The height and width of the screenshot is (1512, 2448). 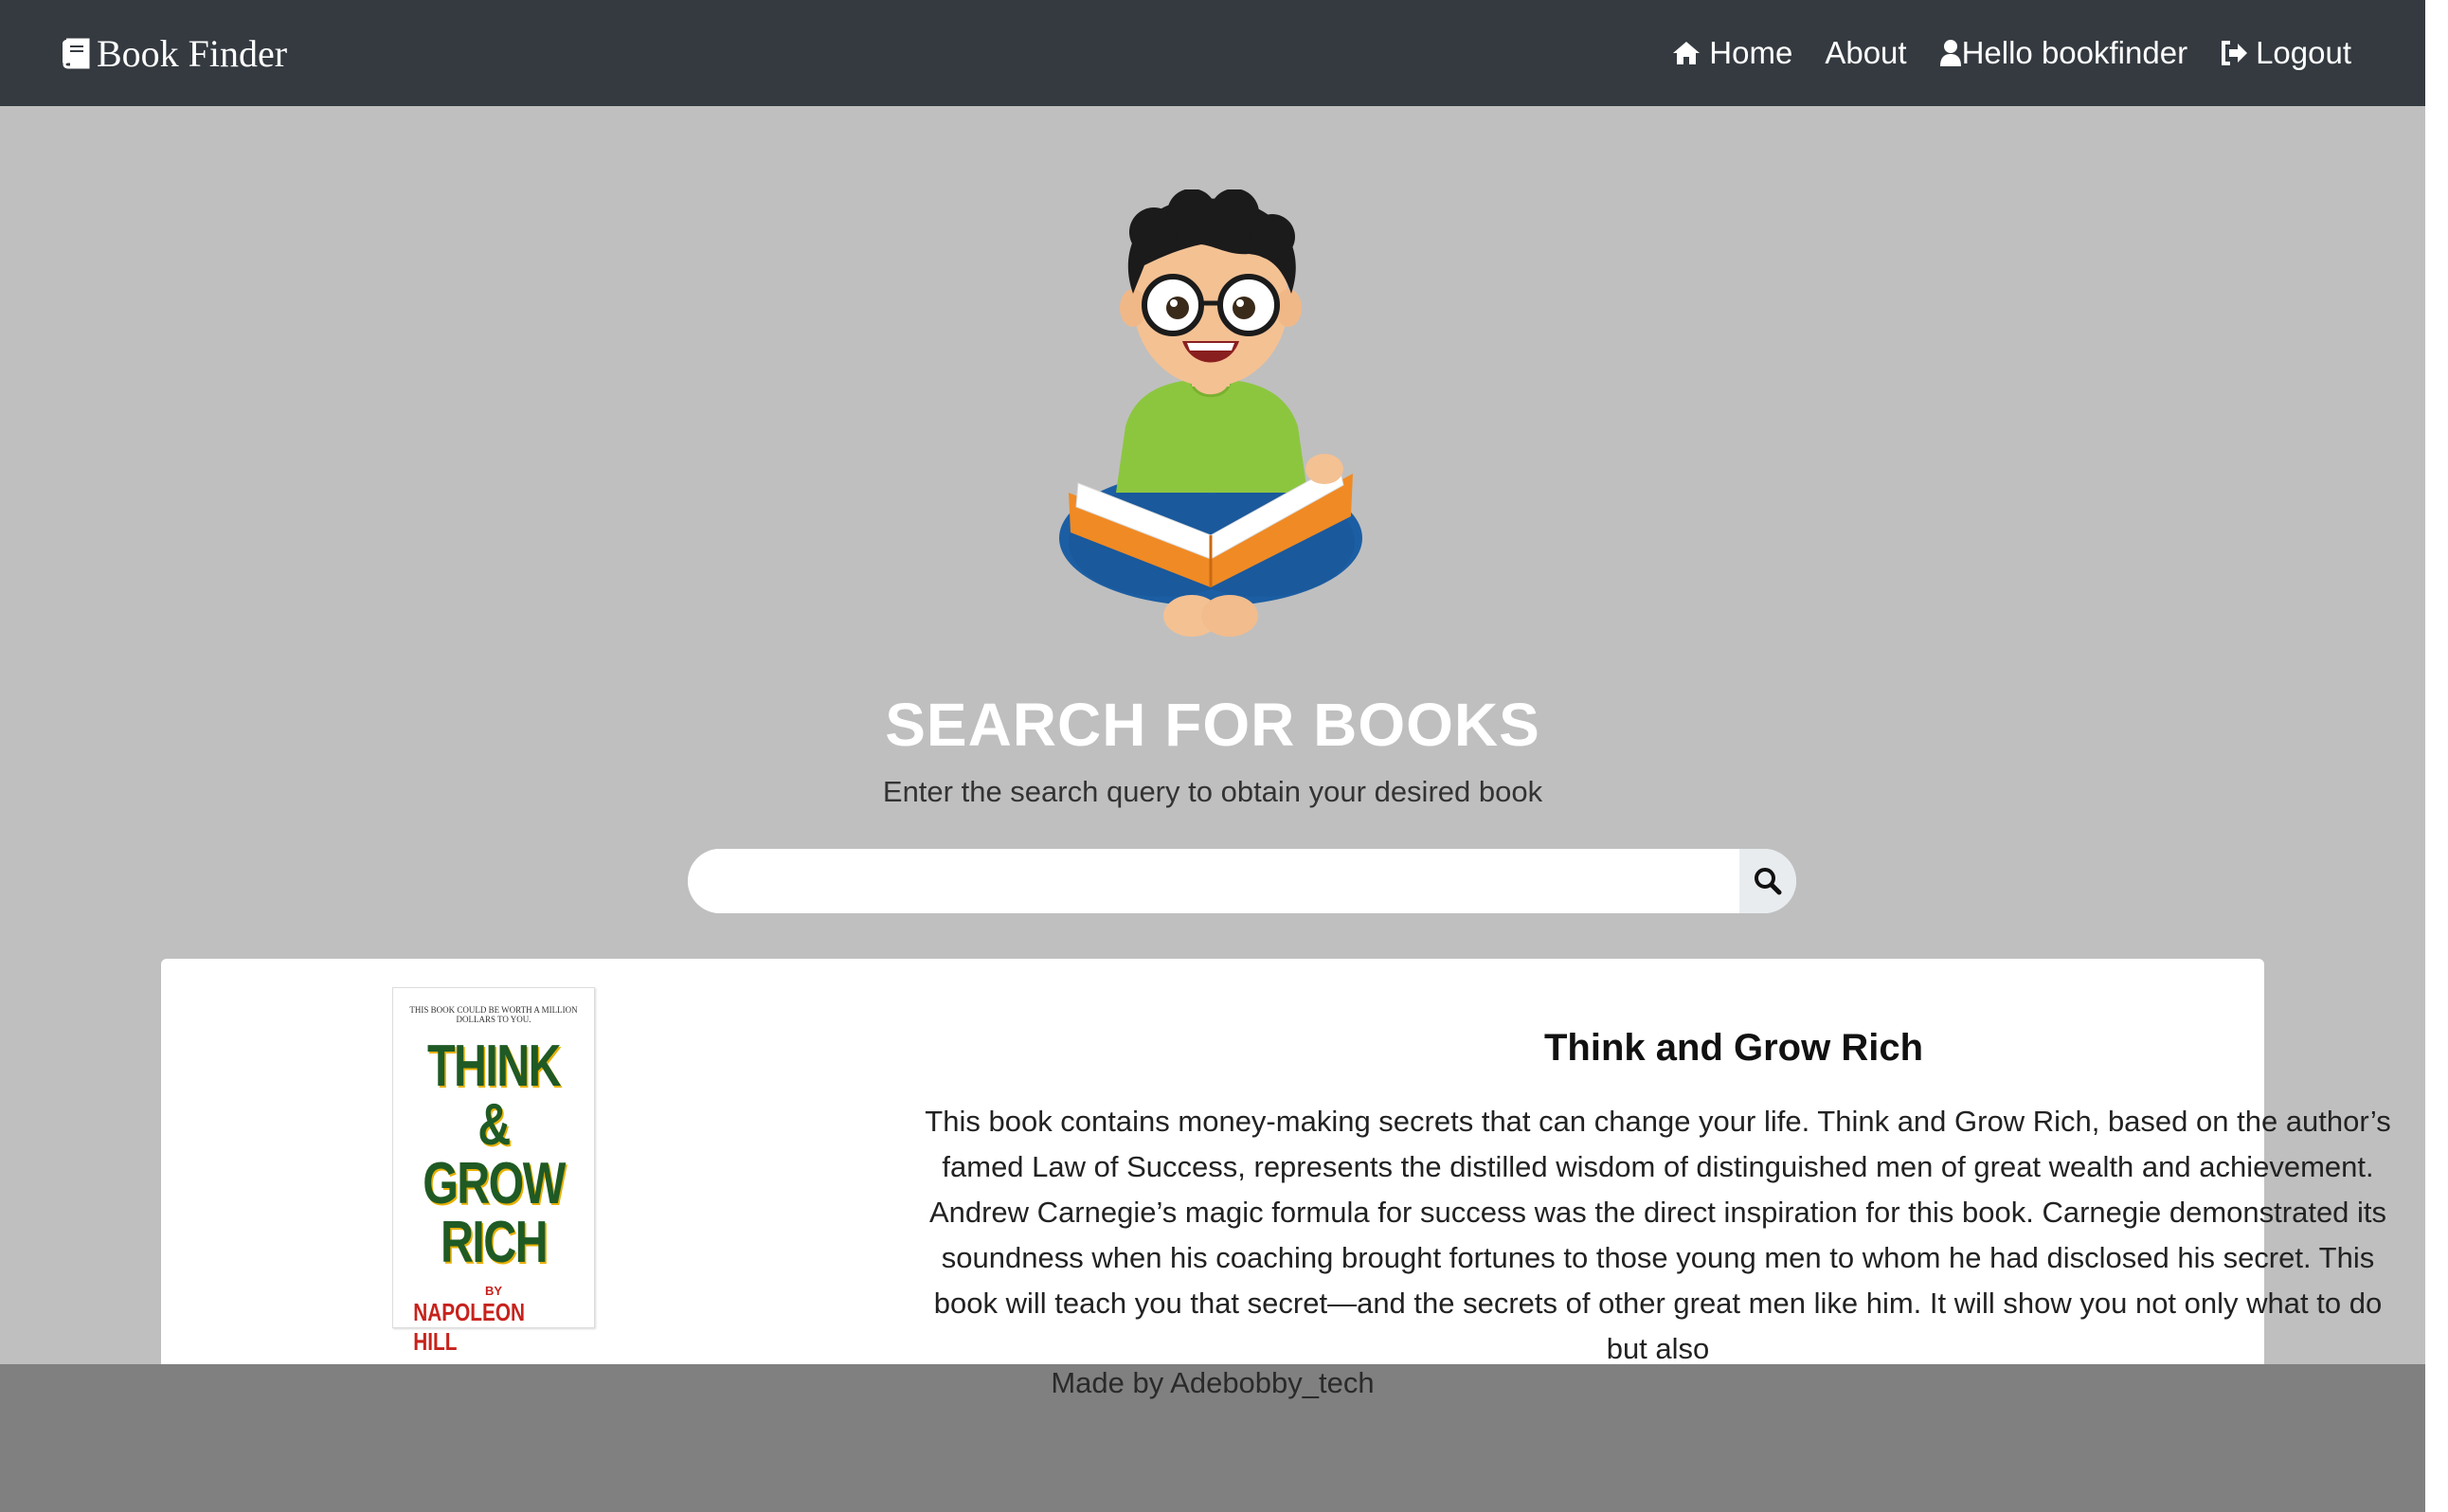 I want to click on book-cover-title: THINK & GROW RICH, so click(x=495, y=1154).